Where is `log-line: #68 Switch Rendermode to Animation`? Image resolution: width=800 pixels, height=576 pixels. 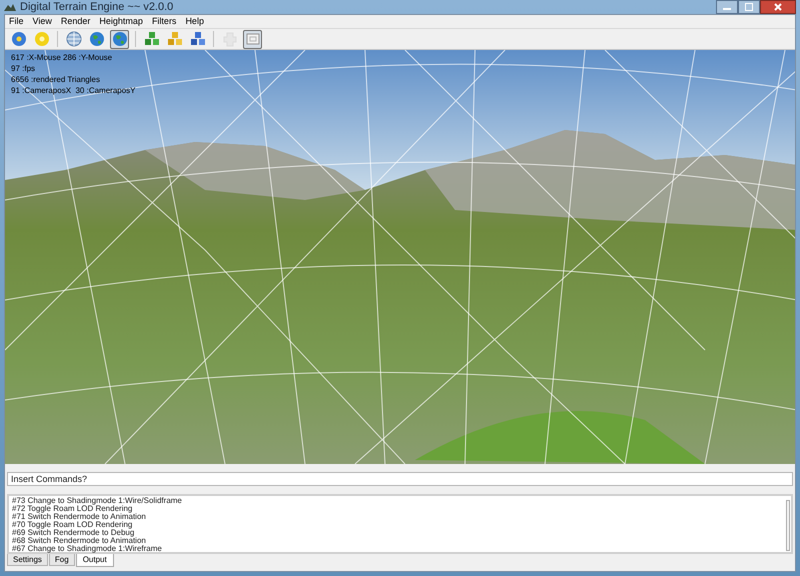 log-line: #68 Switch Rendermode to Animation is located at coordinates (79, 541).